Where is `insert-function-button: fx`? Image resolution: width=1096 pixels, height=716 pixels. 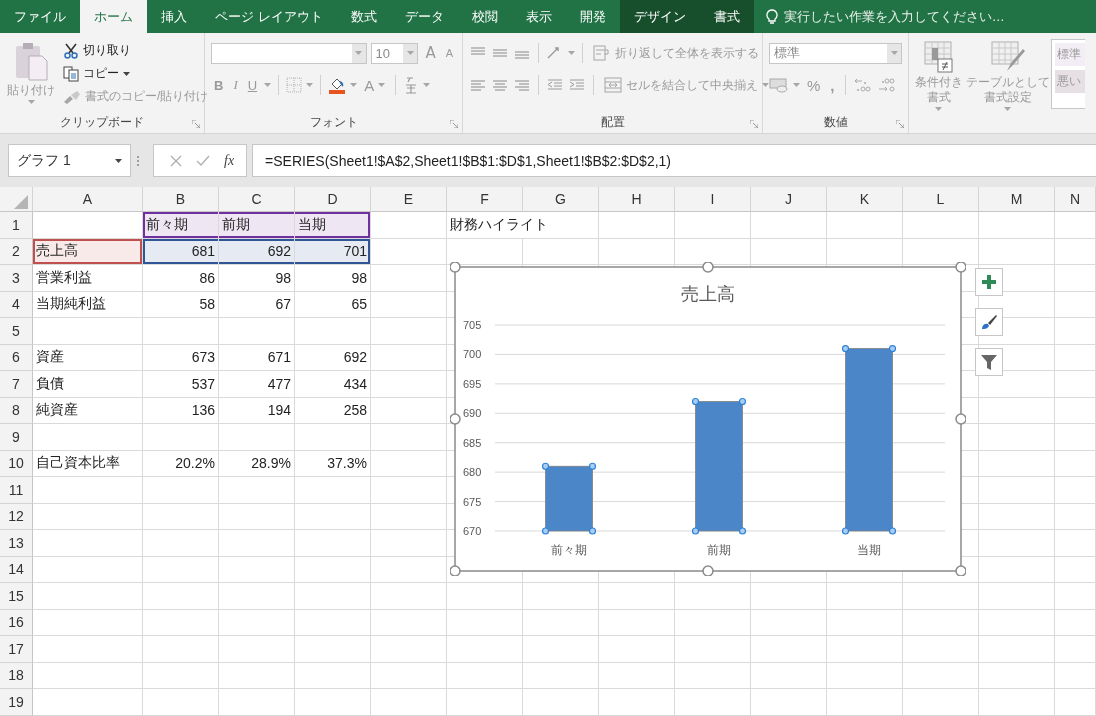 insert-function-button: fx is located at coordinates (229, 160).